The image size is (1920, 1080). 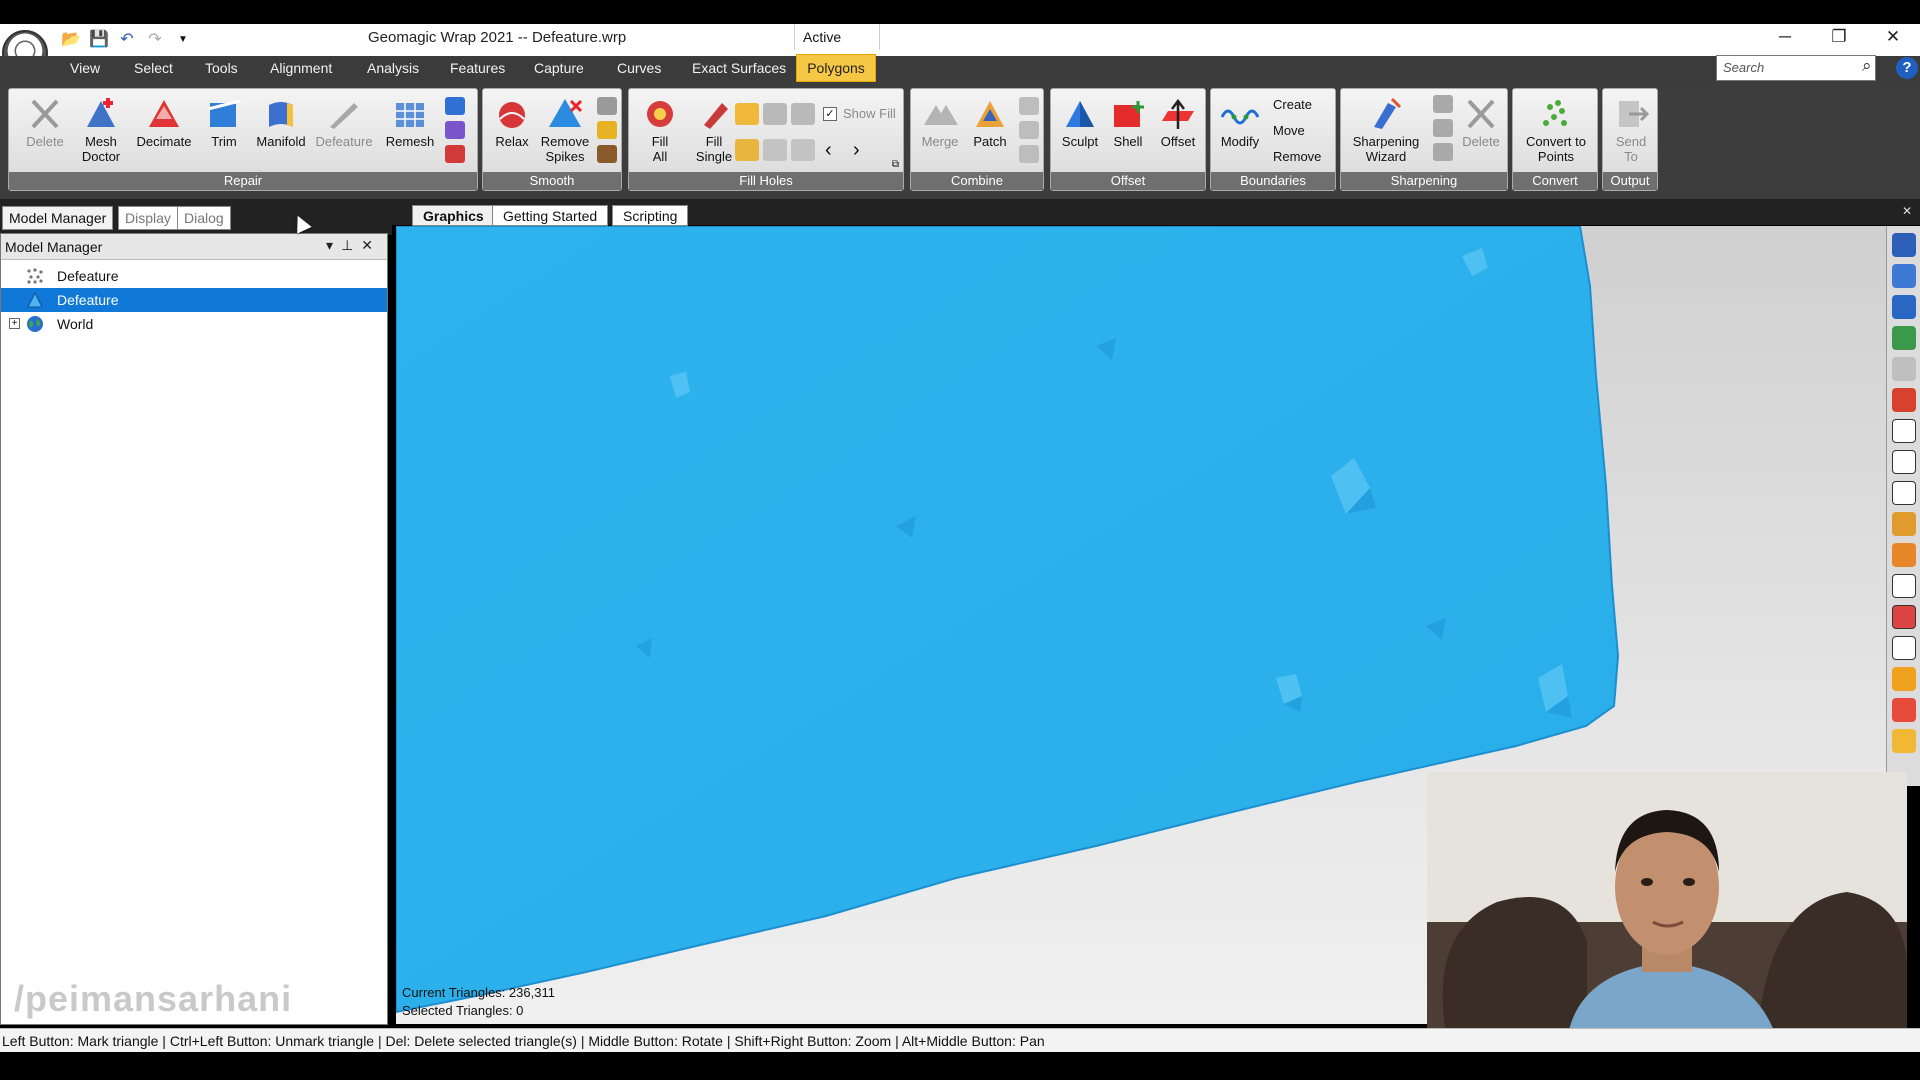 I want to click on patch-button: Patch, so click(x=990, y=123).